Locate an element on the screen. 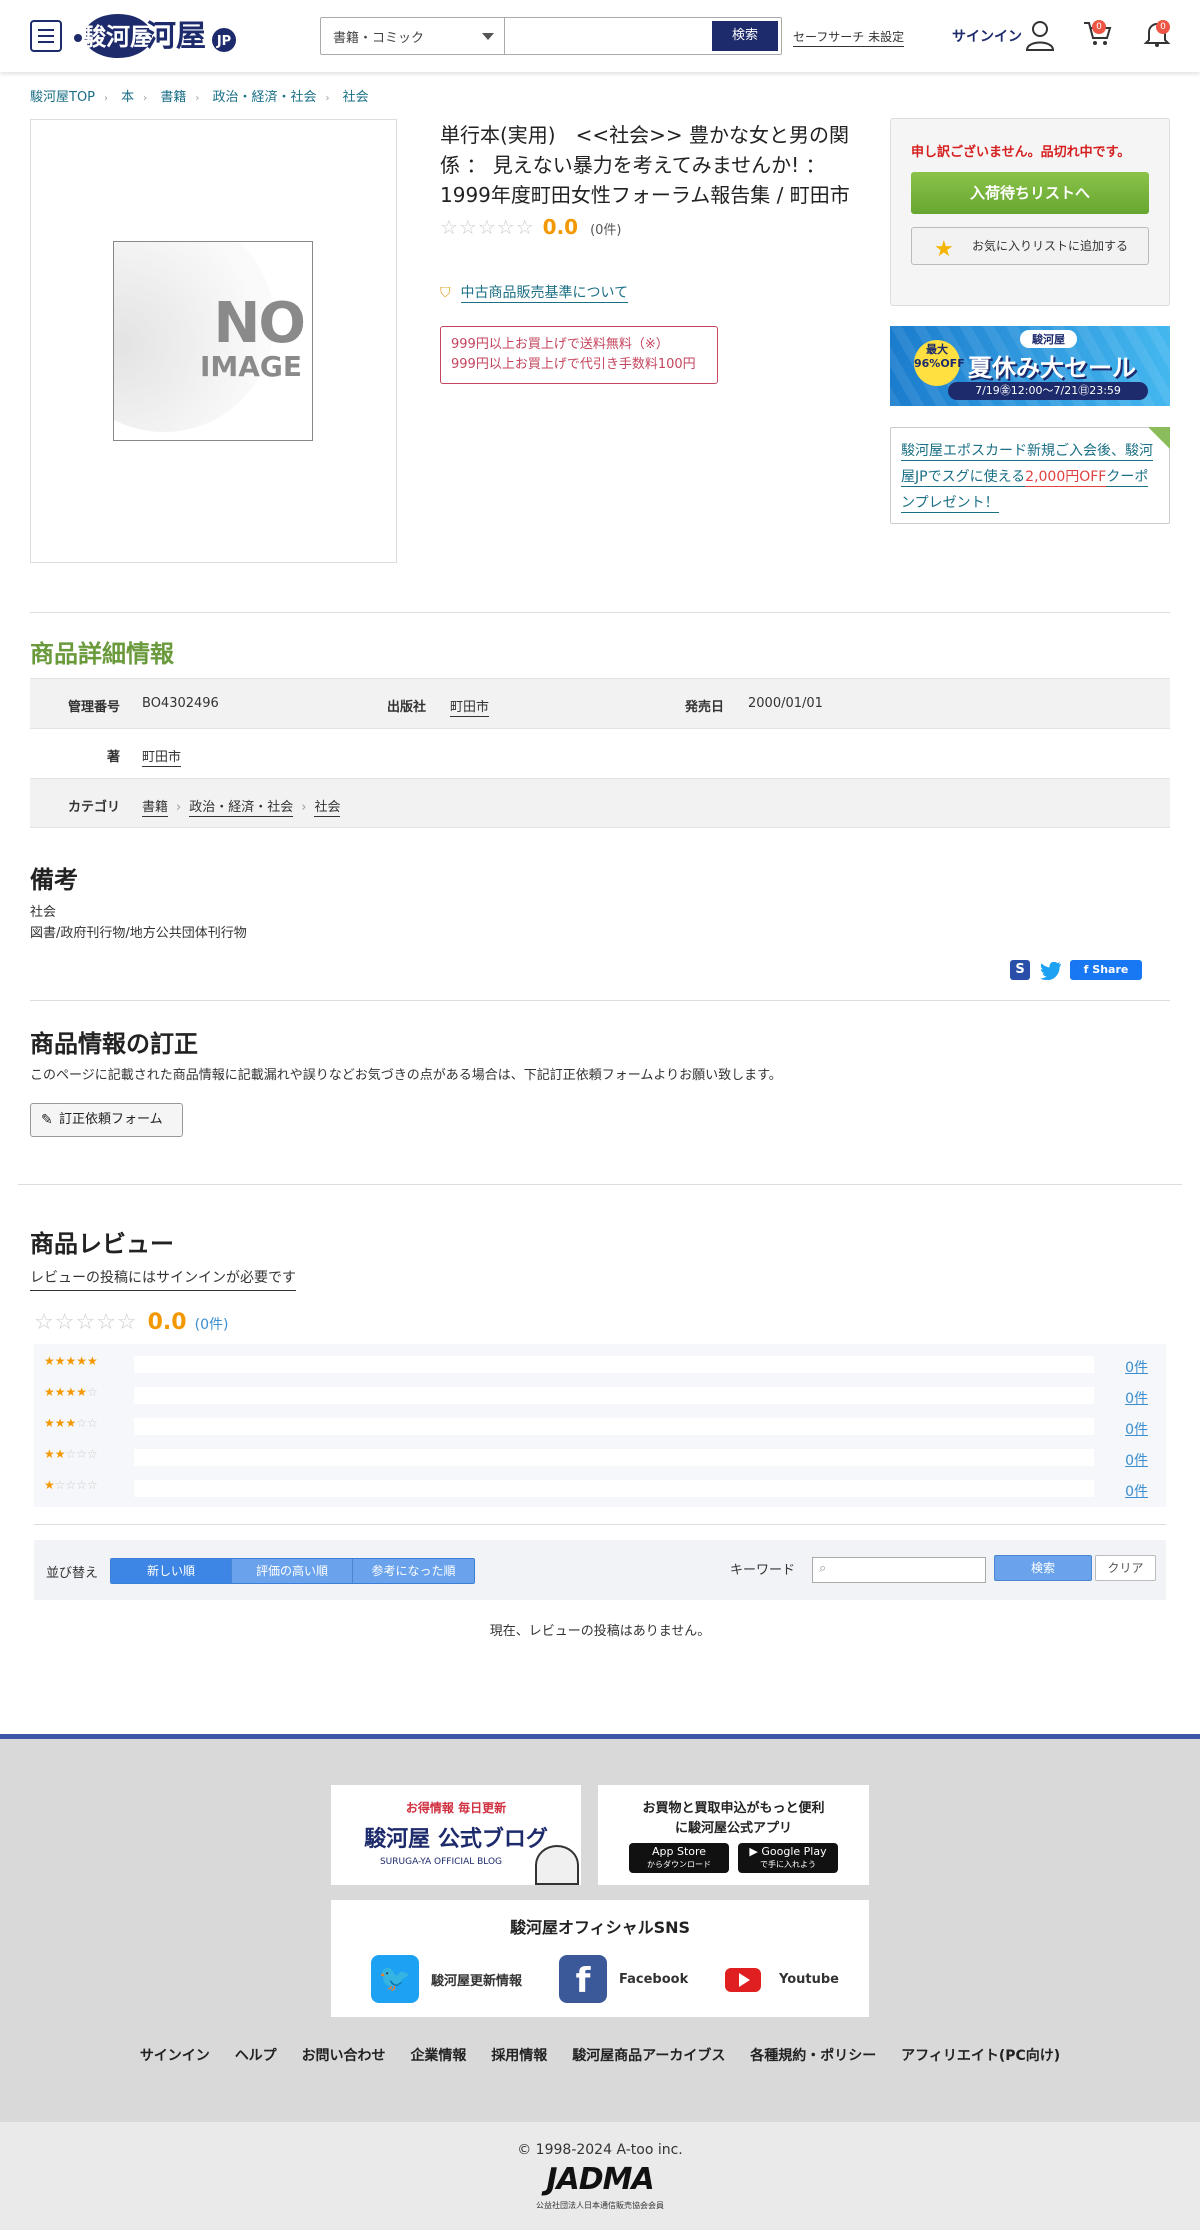 The image size is (1200, 2230). notes-heading: 備考 is located at coordinates (54, 880).